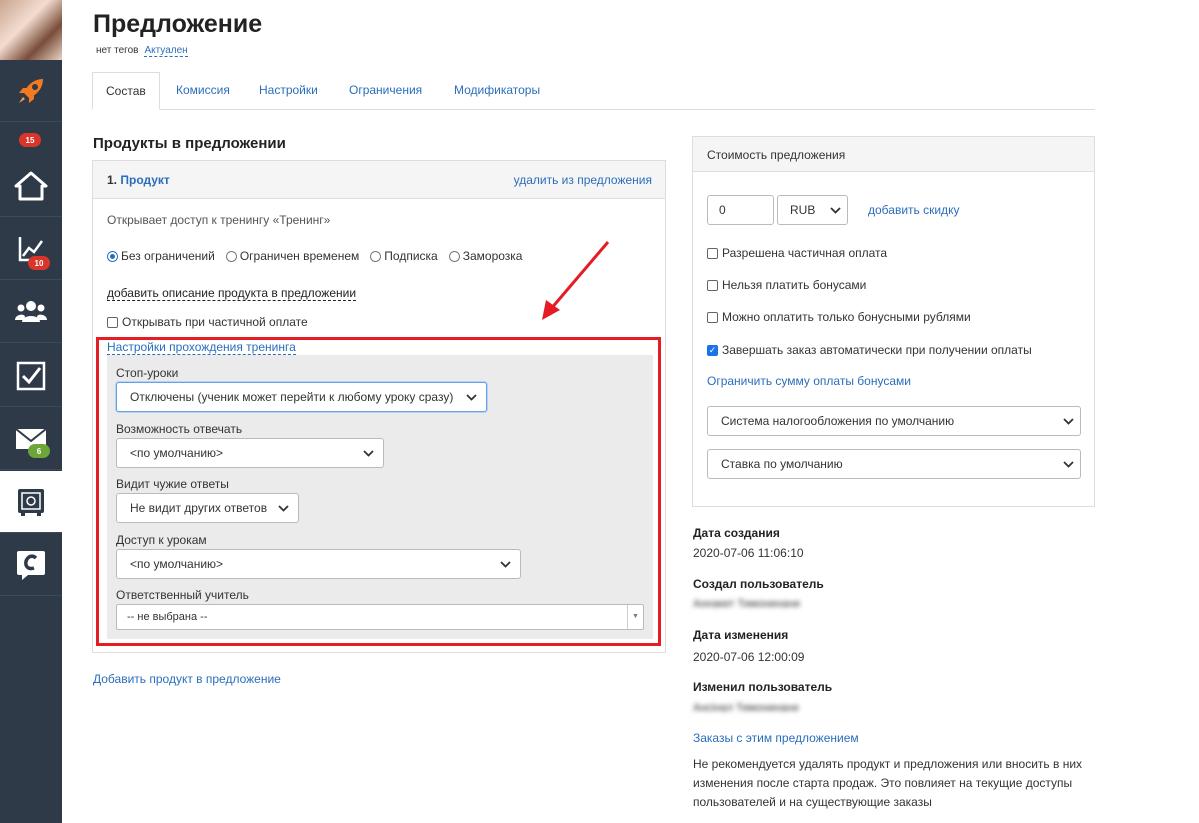 This screenshot has height=823, width=1199. What do you see at coordinates (893, 154) in the screenshot?
I see `pricing-title: Стоимость предложения` at bounding box center [893, 154].